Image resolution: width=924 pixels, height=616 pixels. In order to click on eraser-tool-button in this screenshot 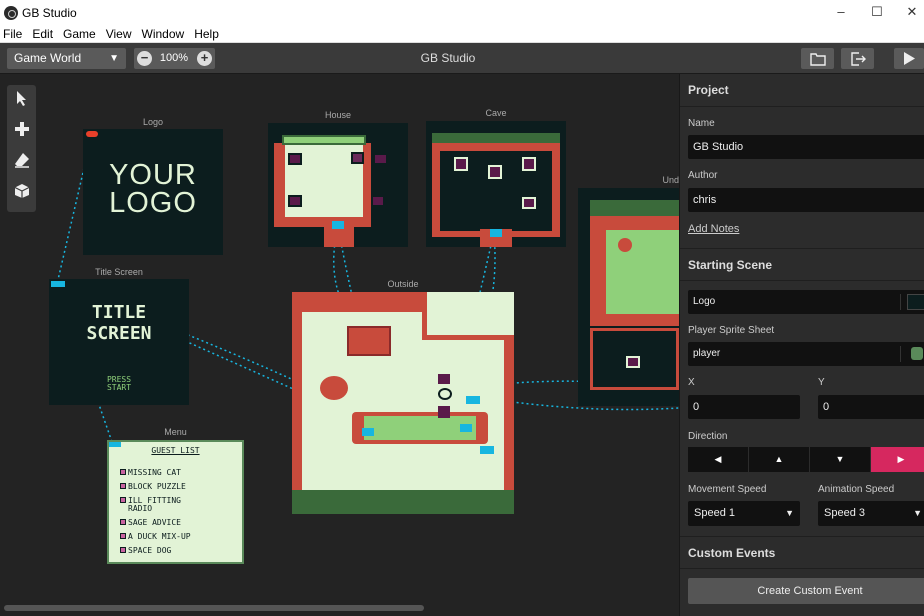, I will do `click(21, 162)`.